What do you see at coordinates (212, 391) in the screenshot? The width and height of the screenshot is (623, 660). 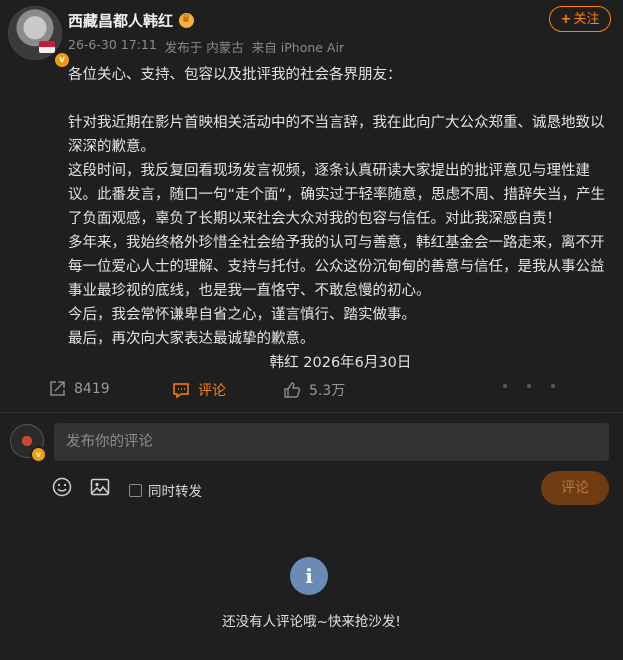 I see `comment-label: 评论` at bounding box center [212, 391].